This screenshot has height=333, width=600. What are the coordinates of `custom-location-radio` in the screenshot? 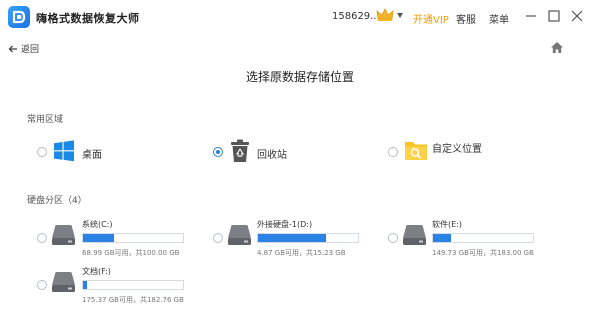 It's located at (393, 152).